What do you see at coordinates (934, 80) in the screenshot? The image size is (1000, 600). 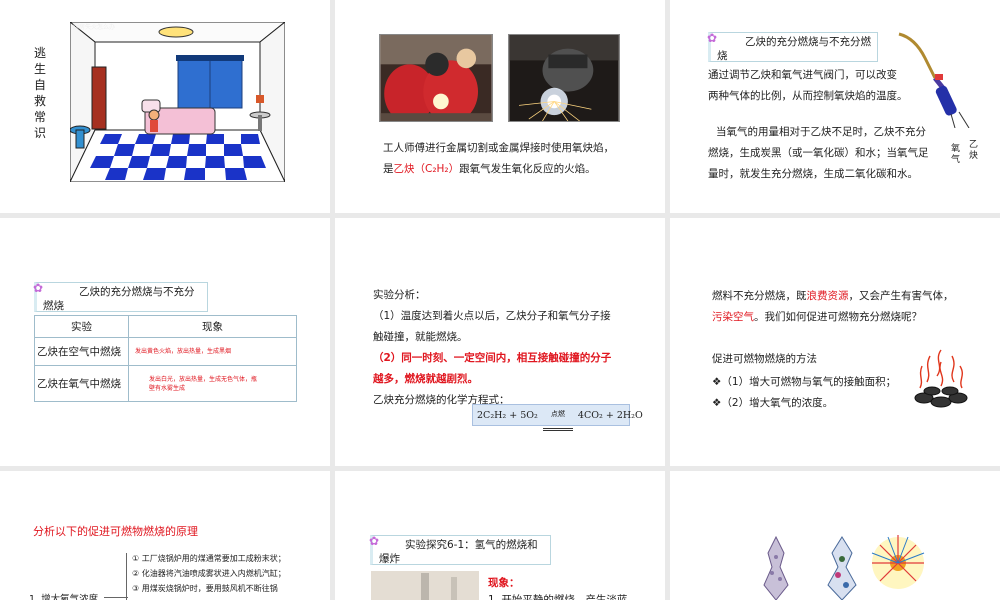 I see `oxyacetylene-torch-illustration` at bounding box center [934, 80].